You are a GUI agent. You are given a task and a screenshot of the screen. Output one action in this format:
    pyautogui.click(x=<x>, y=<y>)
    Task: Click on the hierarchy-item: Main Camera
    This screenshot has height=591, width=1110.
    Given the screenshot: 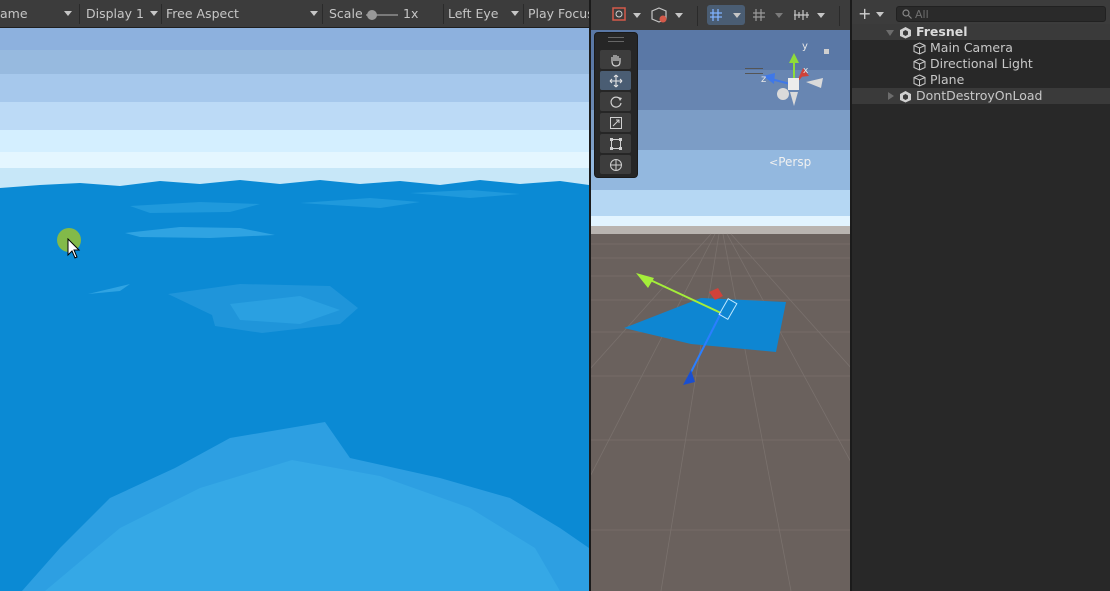 What is the action you would take?
    pyautogui.click(x=981, y=48)
    